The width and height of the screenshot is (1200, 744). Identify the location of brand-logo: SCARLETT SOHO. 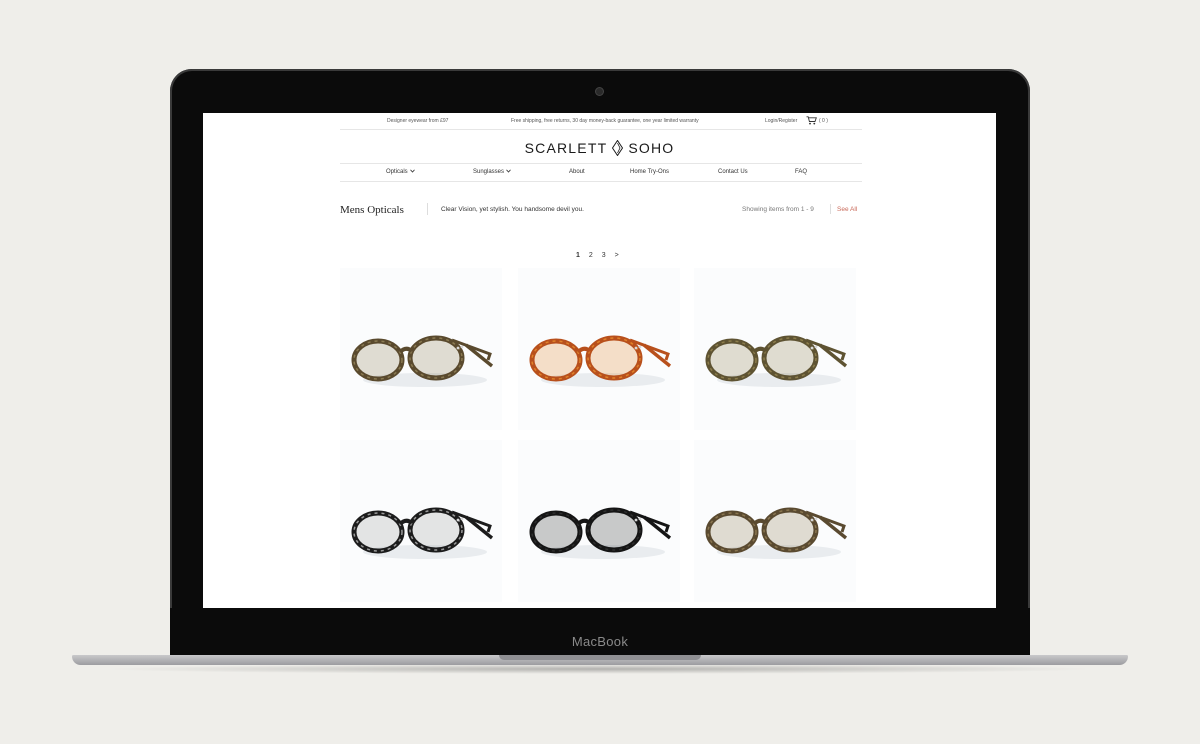
(599, 148).